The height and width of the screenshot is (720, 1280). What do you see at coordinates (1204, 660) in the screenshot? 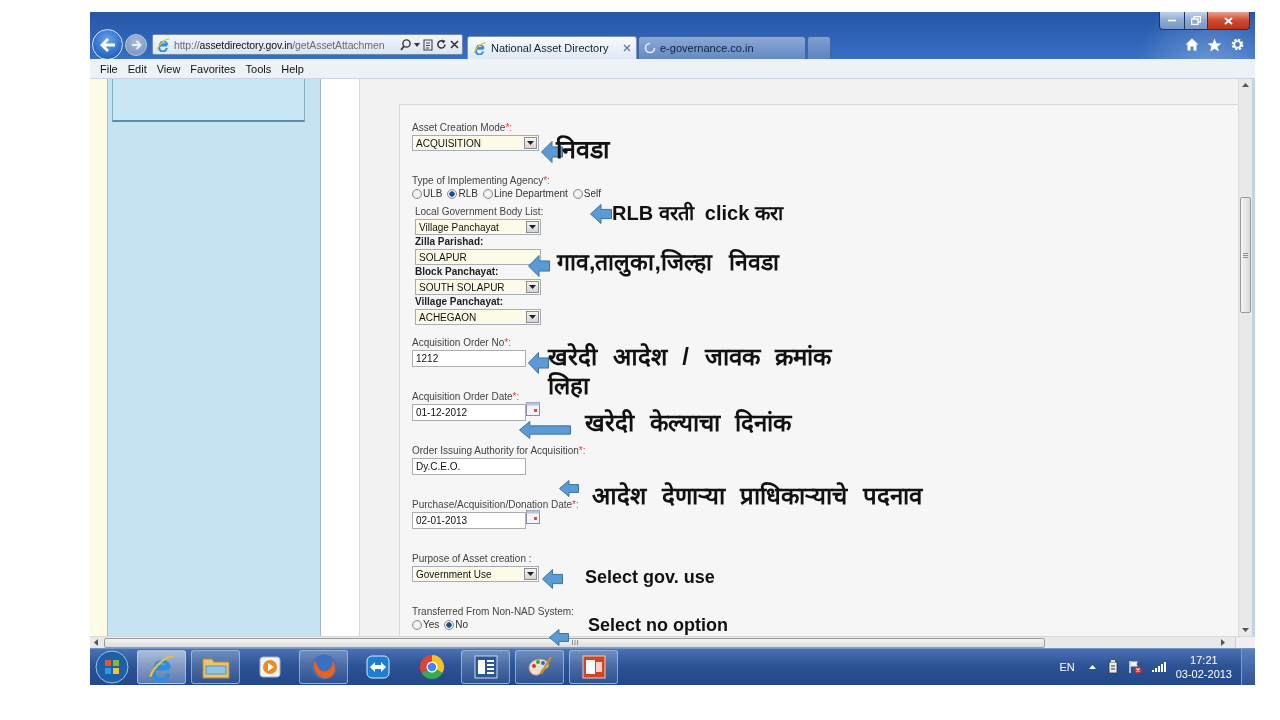
I see `clock-time: 17:21` at bounding box center [1204, 660].